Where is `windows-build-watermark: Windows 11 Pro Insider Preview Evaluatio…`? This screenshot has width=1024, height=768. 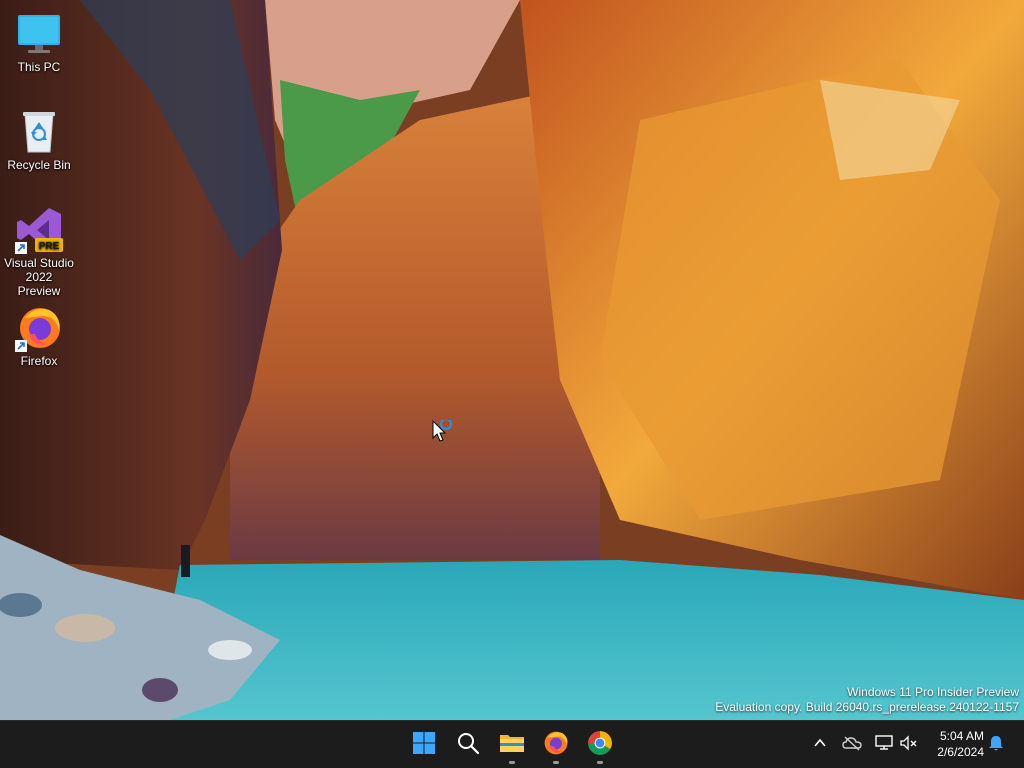
windows-build-watermark: Windows 11 Pro Insider Preview Evaluatio… is located at coordinates (867, 700).